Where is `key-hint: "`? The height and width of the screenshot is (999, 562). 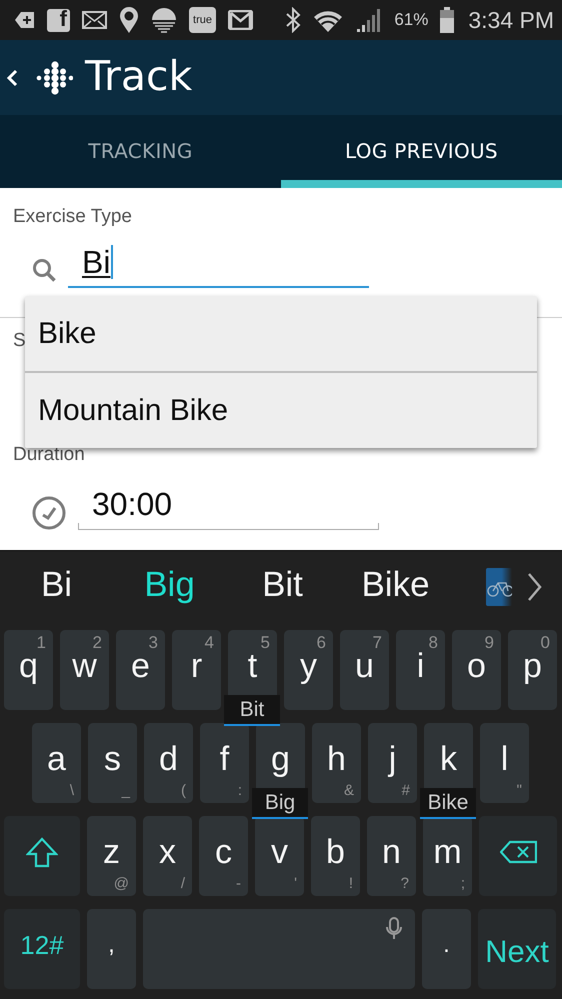 key-hint: " is located at coordinates (519, 790).